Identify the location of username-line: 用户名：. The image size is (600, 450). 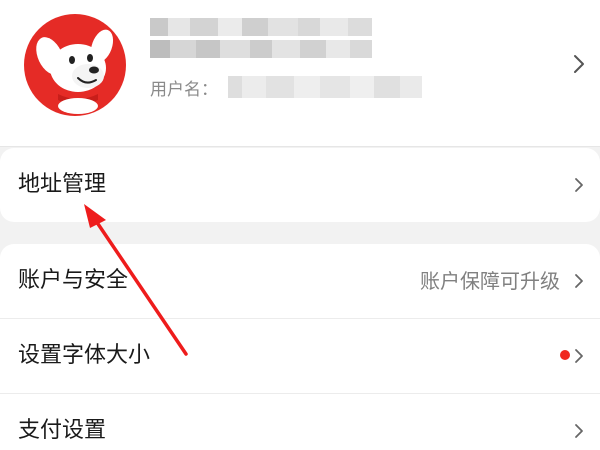
(286, 87).